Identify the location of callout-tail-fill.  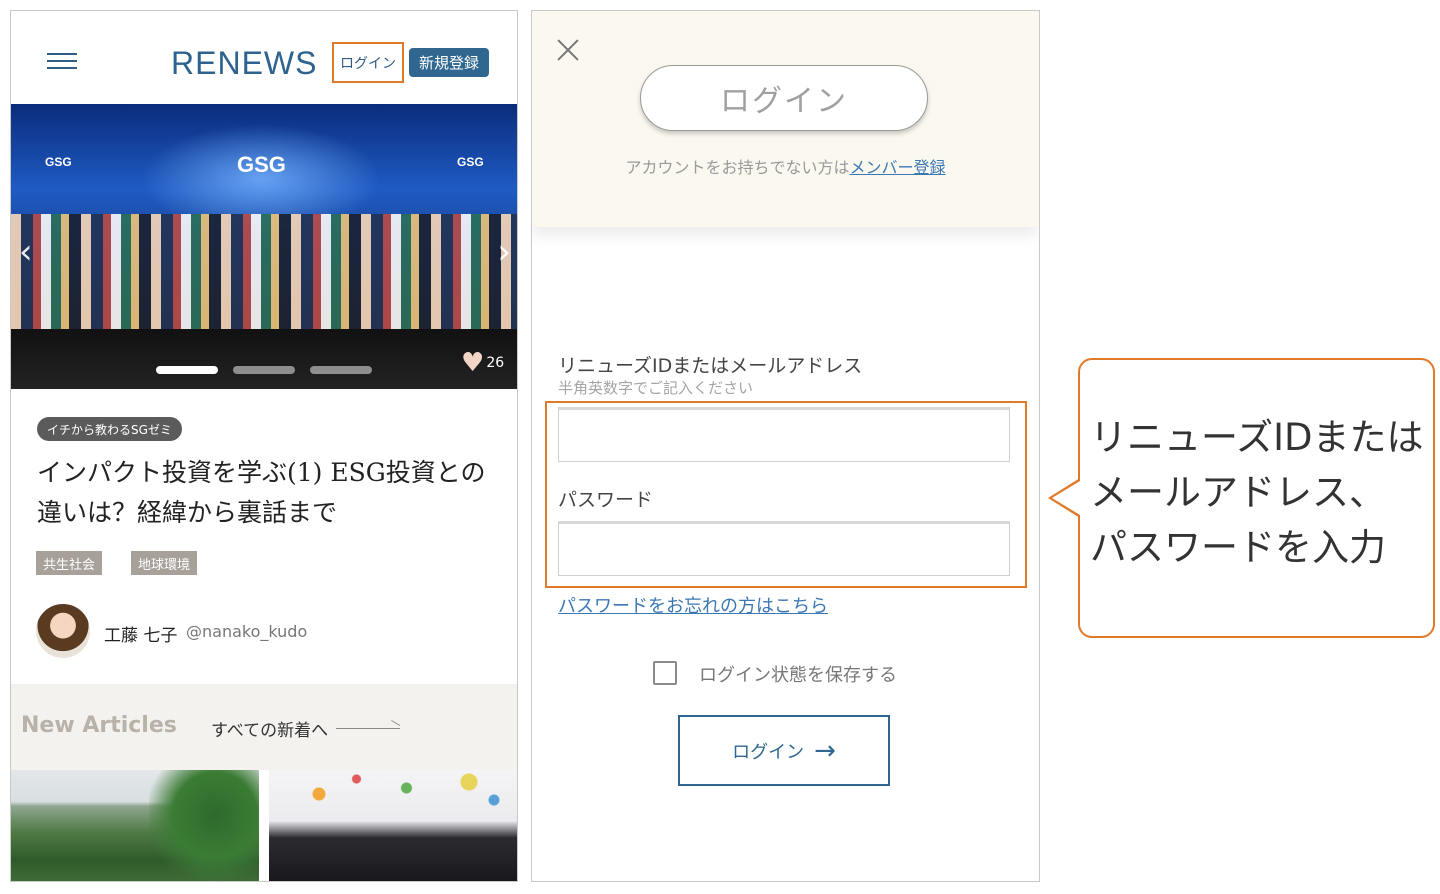
(1066, 498).